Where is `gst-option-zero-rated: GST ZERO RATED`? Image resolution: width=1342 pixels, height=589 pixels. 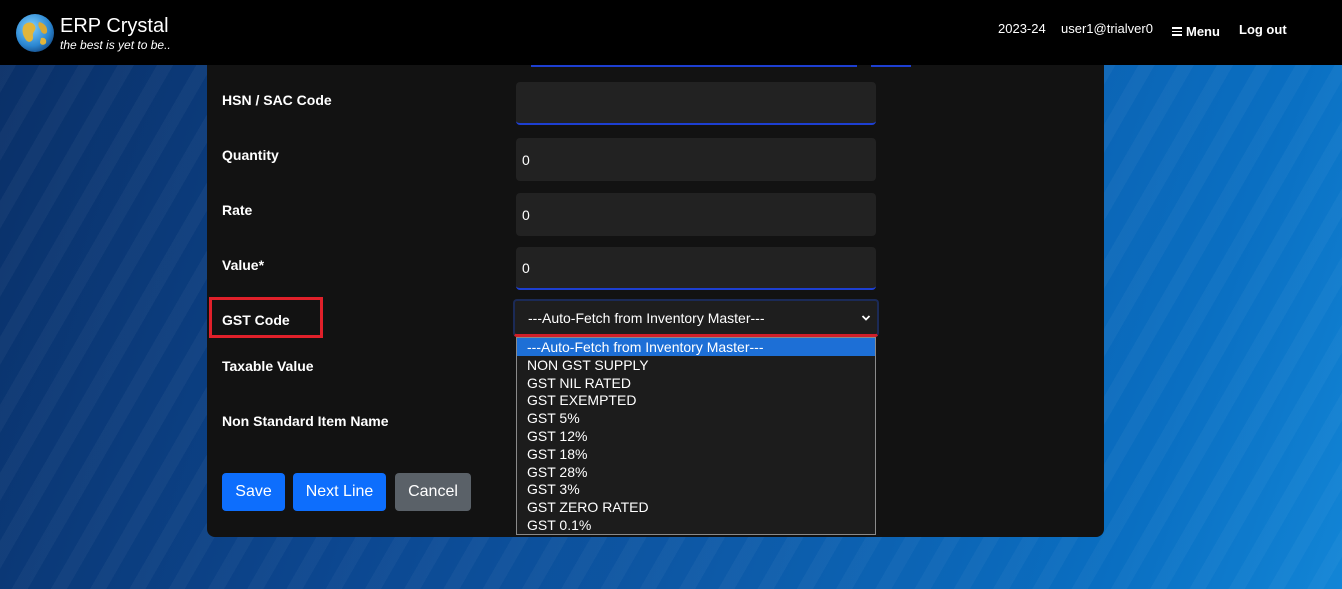 gst-option-zero-rated: GST ZERO RATED is located at coordinates (696, 507).